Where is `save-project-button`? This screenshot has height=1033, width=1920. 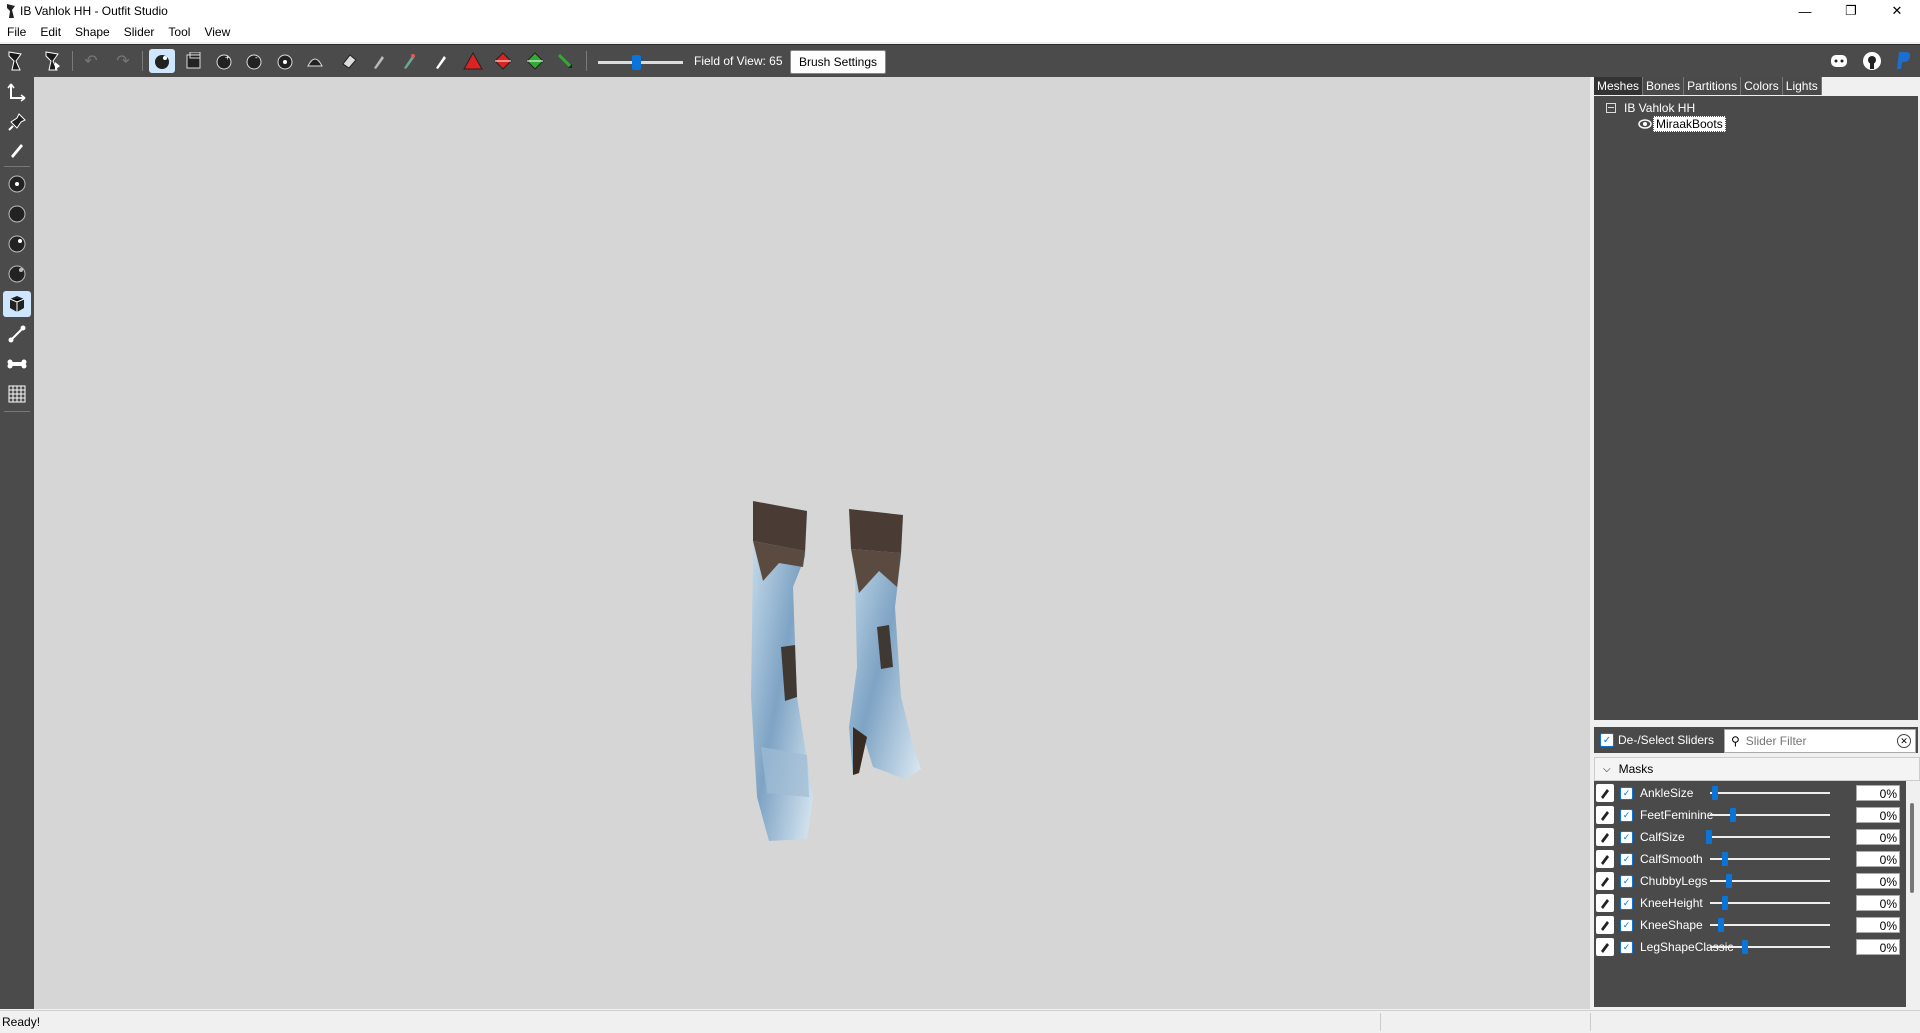
save-project-button is located at coordinates (53, 61).